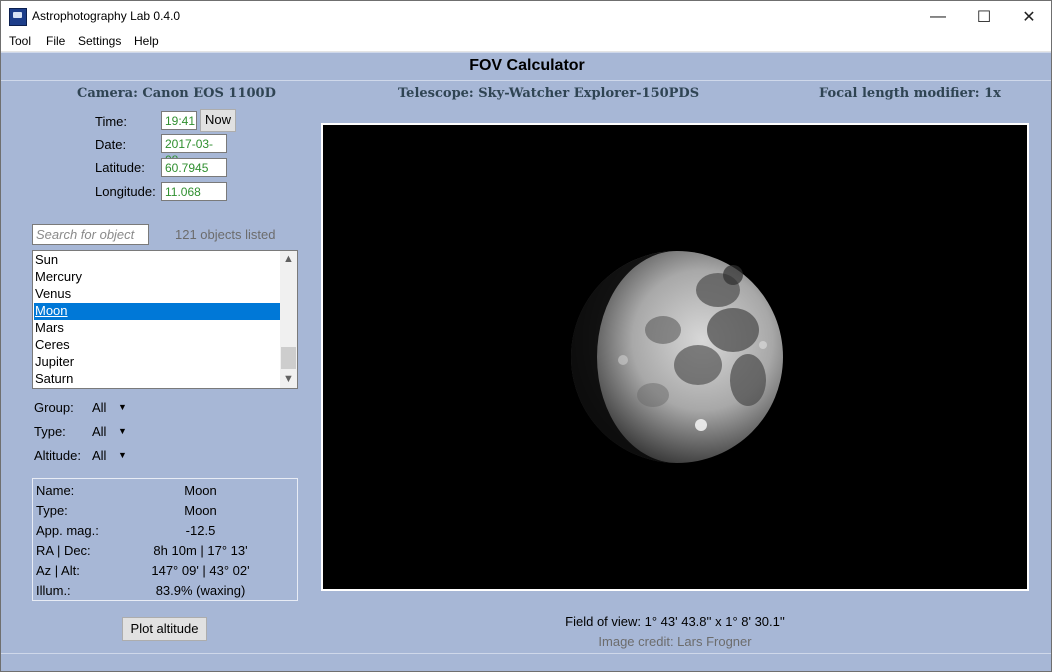 The image size is (1052, 672). I want to click on maximize-button: ☐, so click(984, 16).